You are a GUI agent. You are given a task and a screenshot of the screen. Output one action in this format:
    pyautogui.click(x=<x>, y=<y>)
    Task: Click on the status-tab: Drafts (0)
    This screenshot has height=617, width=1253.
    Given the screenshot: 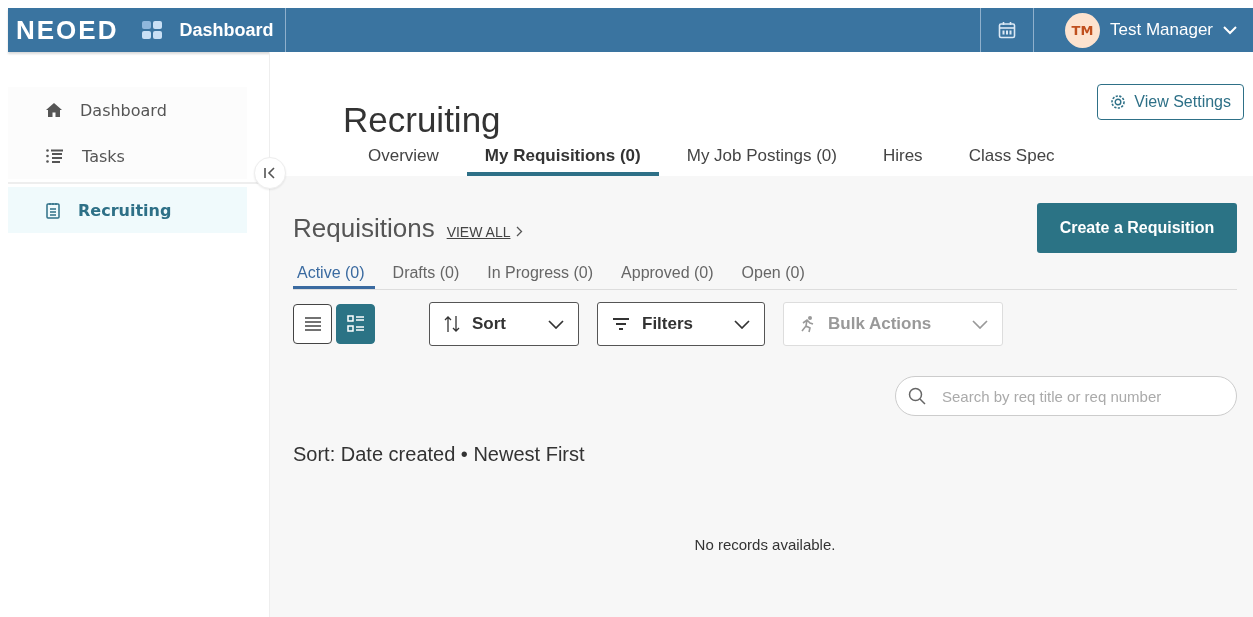 What is the action you would take?
    pyautogui.click(x=429, y=275)
    